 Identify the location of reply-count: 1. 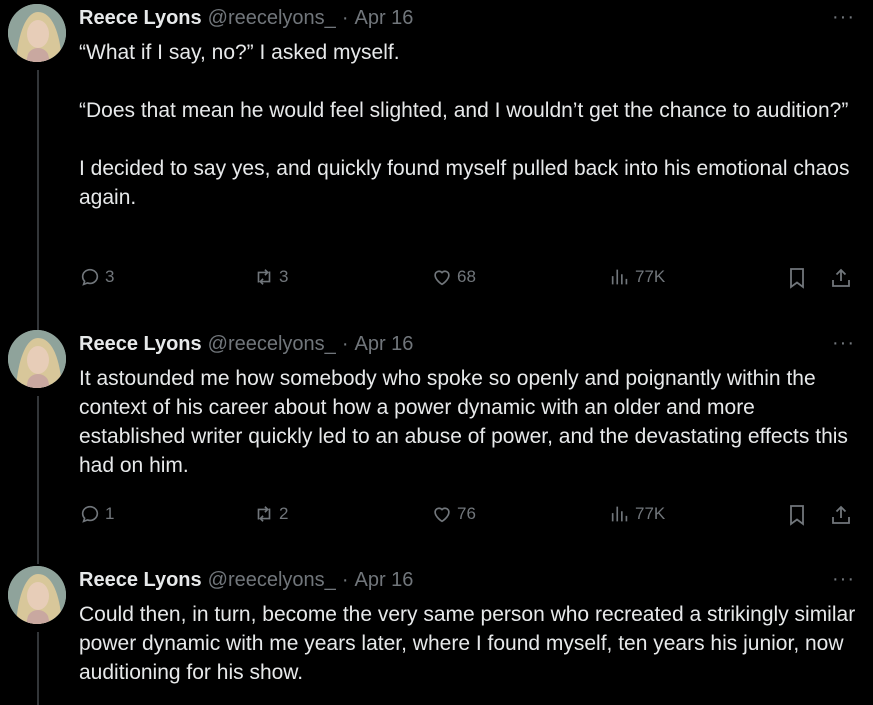
(110, 513).